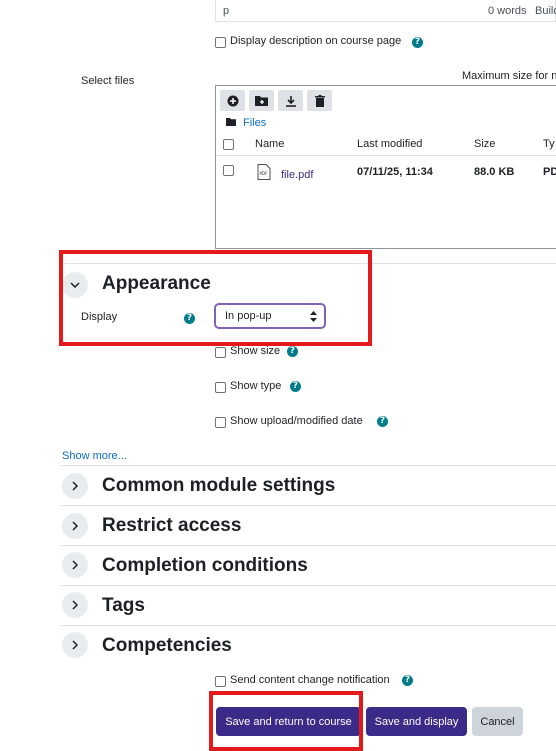 The image size is (556, 751). What do you see at coordinates (220, 387) in the screenshot?
I see `show-type-checkbox` at bounding box center [220, 387].